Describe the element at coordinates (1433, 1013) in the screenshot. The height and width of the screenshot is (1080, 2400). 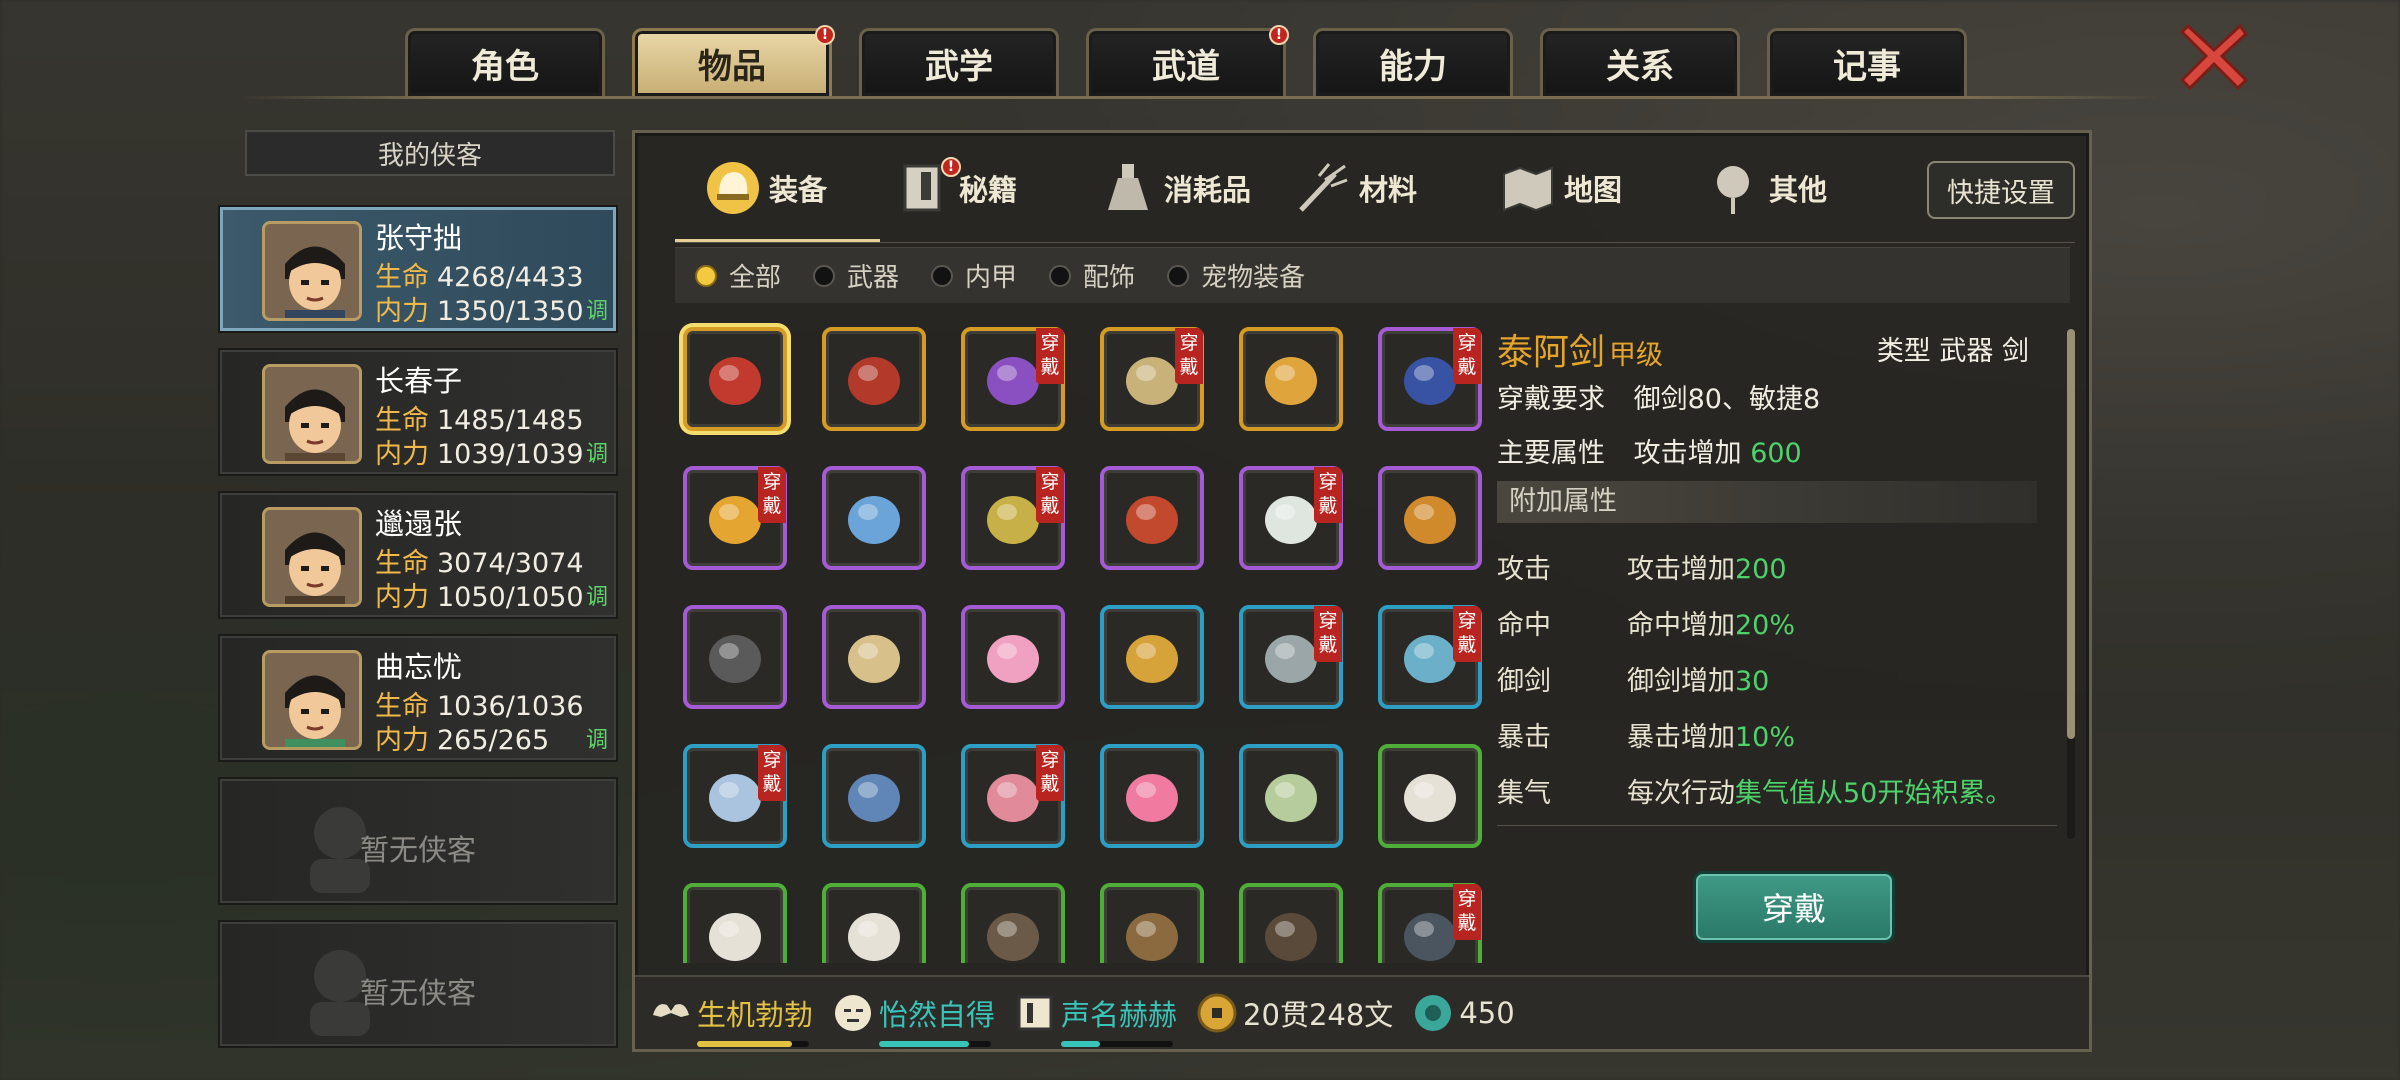
I see `jade-icon` at that location.